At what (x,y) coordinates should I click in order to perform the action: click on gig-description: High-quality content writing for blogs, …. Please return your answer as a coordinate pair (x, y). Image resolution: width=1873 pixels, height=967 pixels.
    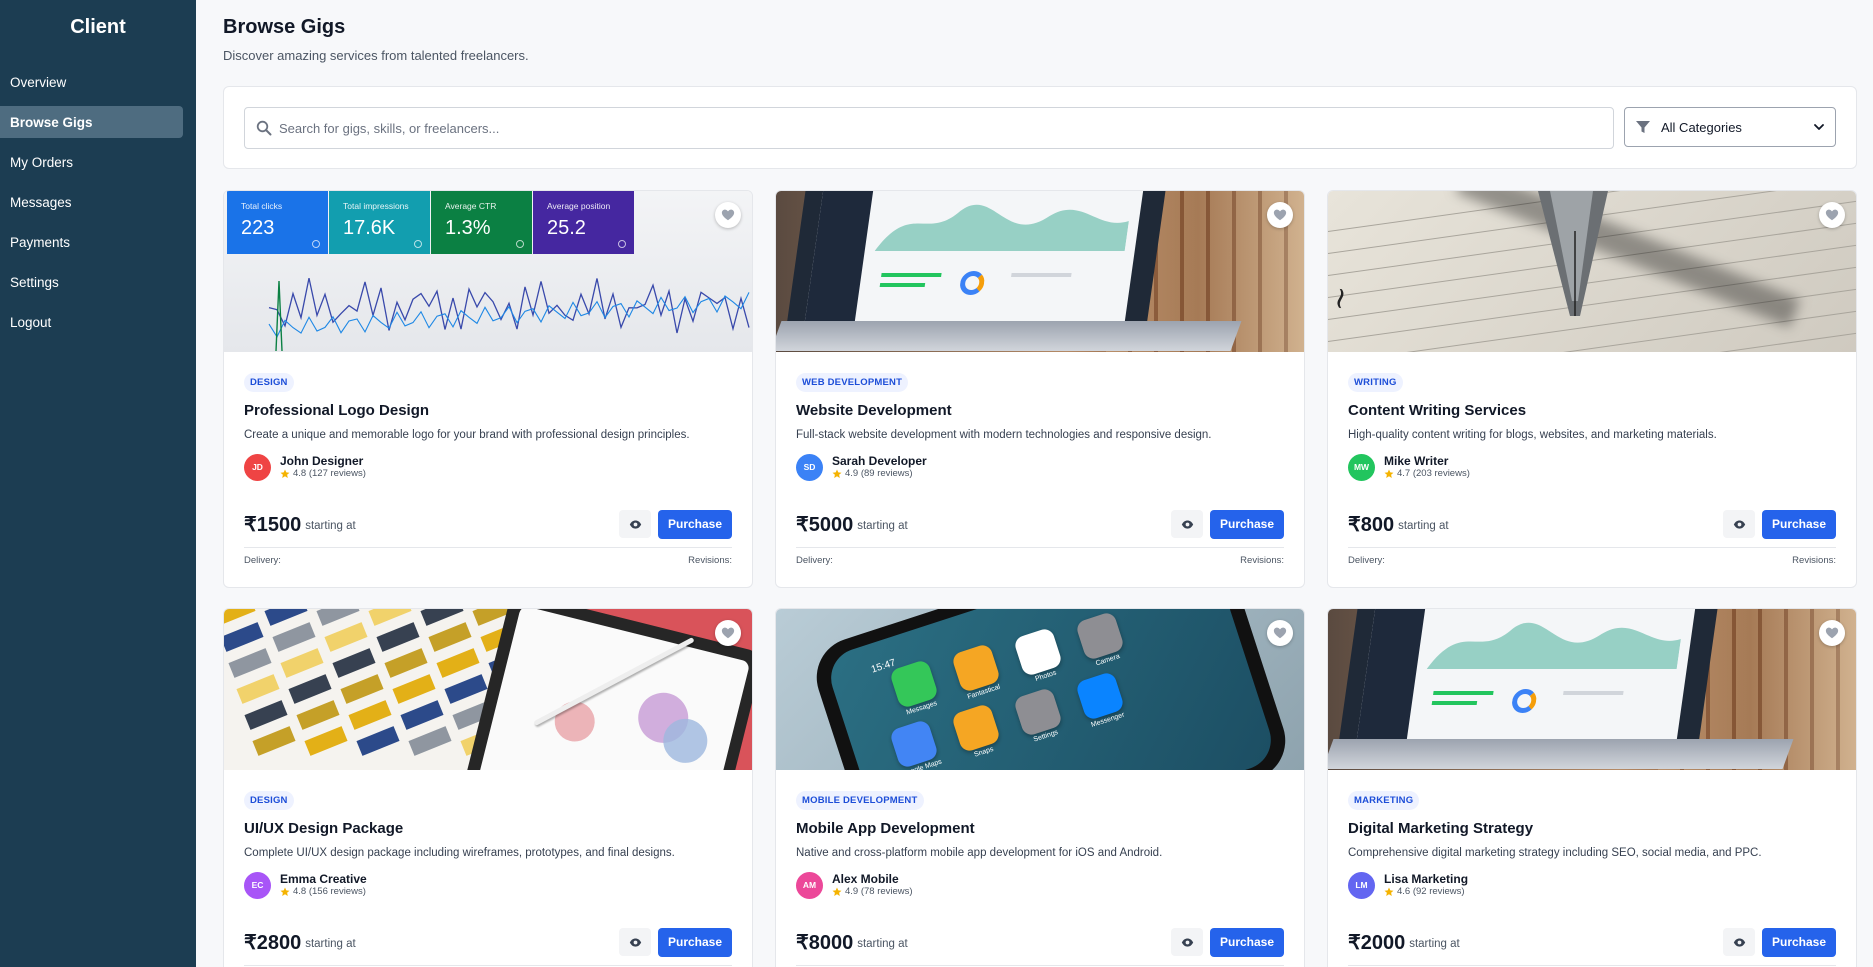
    Looking at the image, I should click on (1532, 435).